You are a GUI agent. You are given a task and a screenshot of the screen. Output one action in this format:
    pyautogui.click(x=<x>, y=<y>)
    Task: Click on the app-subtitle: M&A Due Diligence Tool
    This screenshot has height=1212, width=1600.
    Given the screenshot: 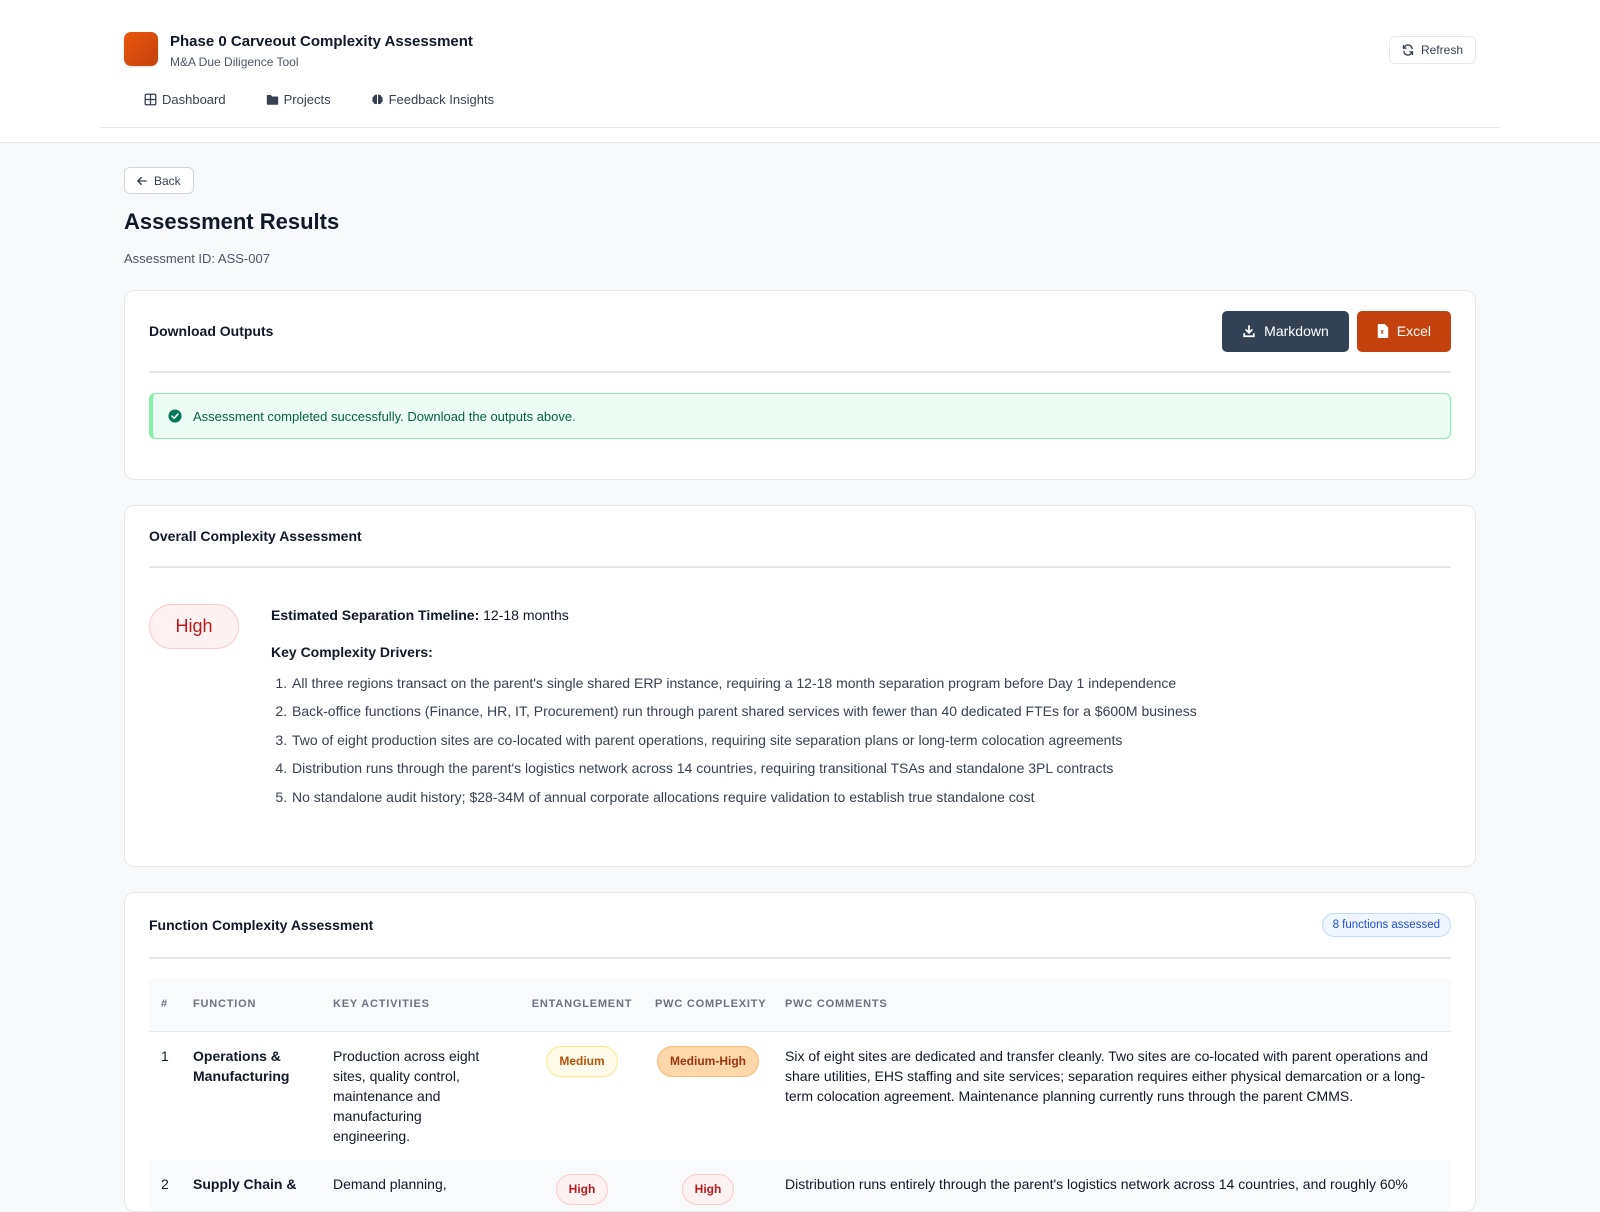 What is the action you would take?
    pyautogui.click(x=321, y=62)
    